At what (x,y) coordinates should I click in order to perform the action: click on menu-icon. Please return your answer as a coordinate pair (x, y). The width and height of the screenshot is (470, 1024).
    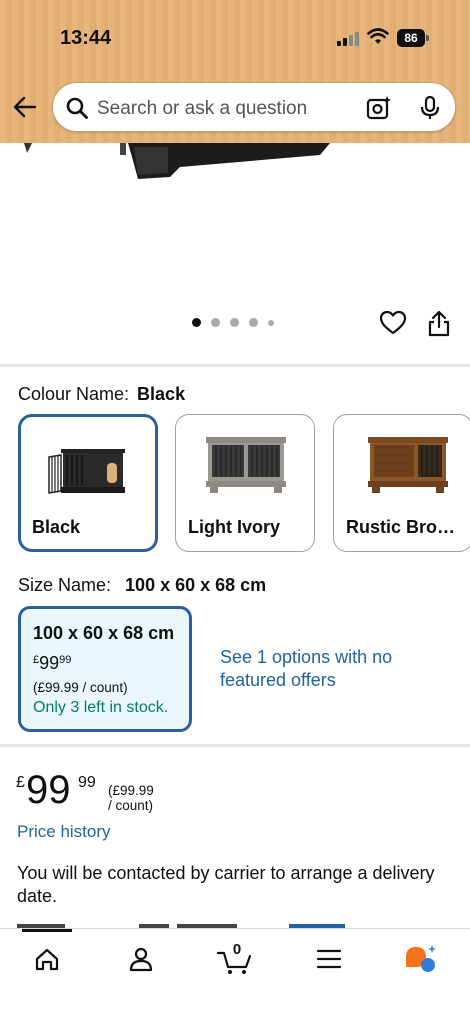
    Looking at the image, I should click on (329, 959).